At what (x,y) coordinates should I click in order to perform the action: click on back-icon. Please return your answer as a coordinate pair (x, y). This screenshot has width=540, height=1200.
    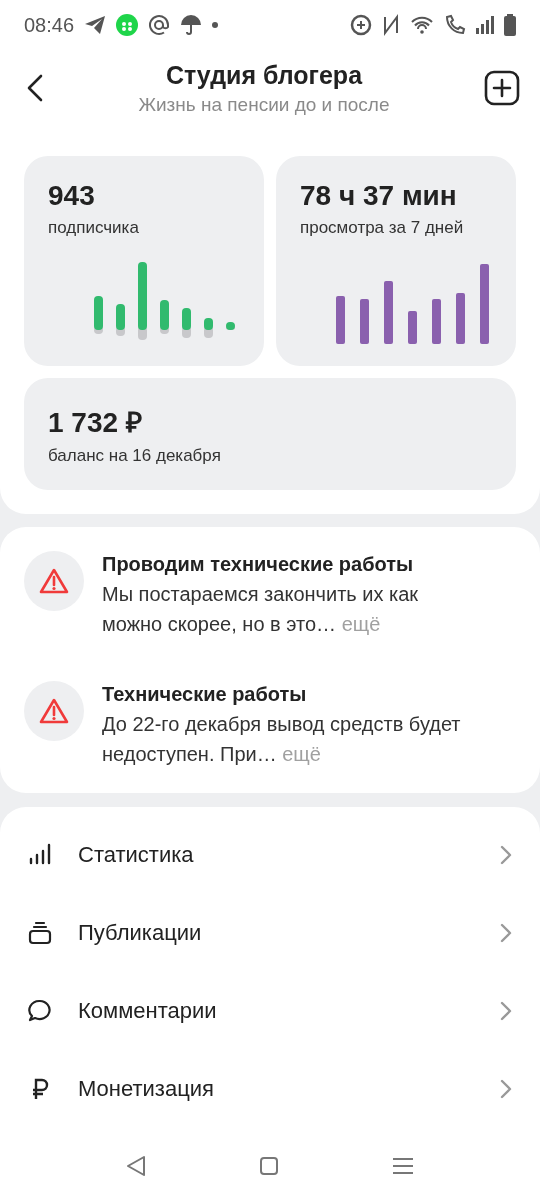
    Looking at the image, I should click on (35, 88).